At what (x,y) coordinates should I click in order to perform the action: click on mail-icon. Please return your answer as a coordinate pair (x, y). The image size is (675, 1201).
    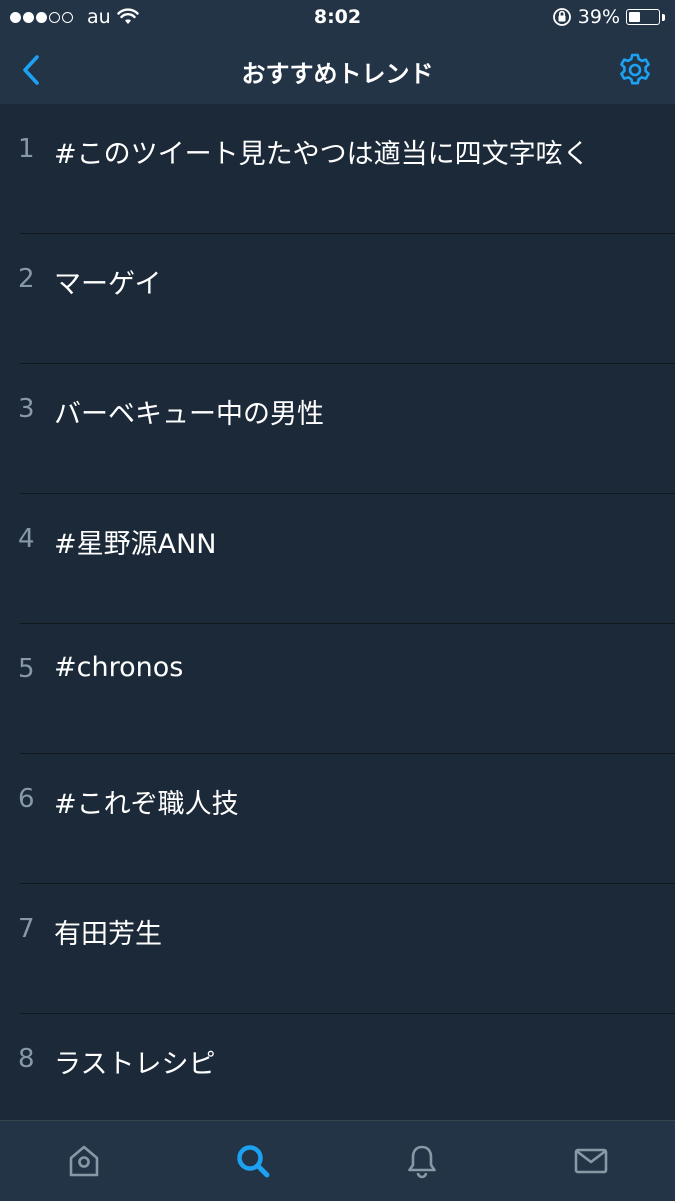
    Looking at the image, I should click on (590, 1161).